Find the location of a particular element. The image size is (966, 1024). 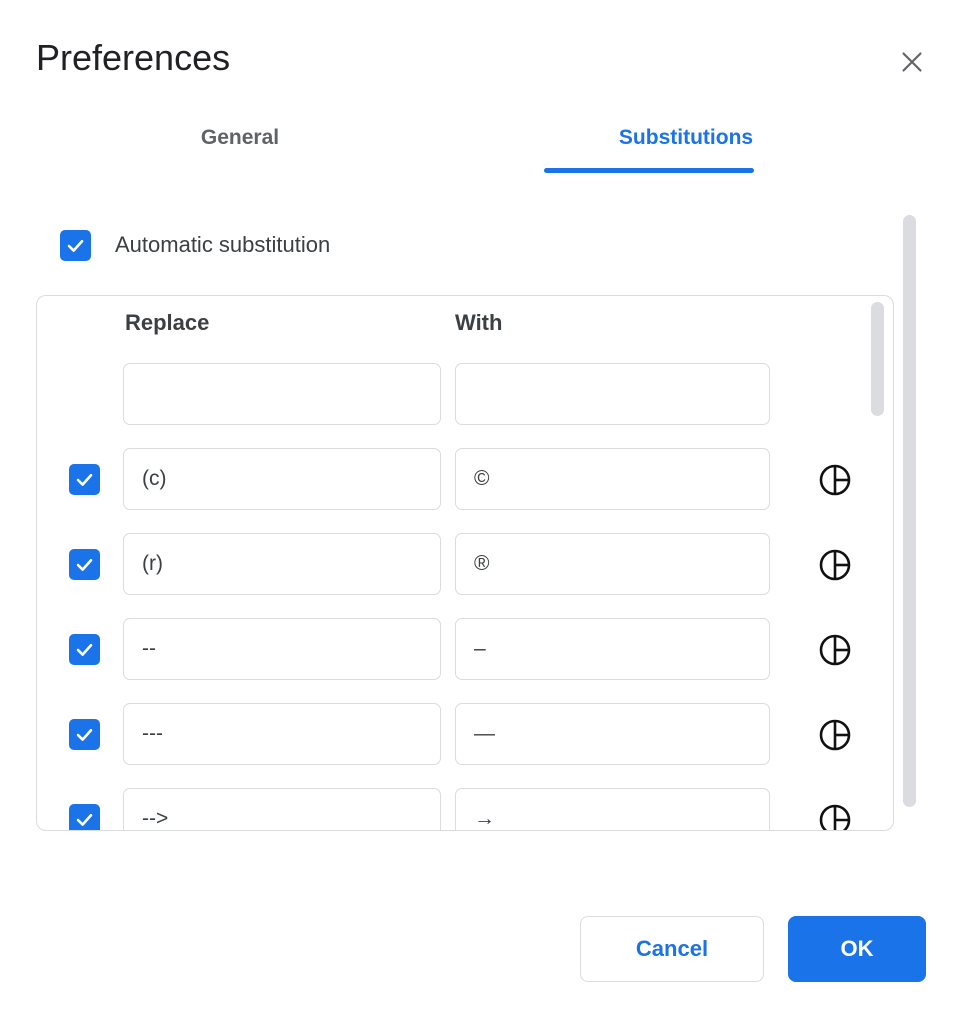

table-row: (r) ® is located at coordinates (465, 564).